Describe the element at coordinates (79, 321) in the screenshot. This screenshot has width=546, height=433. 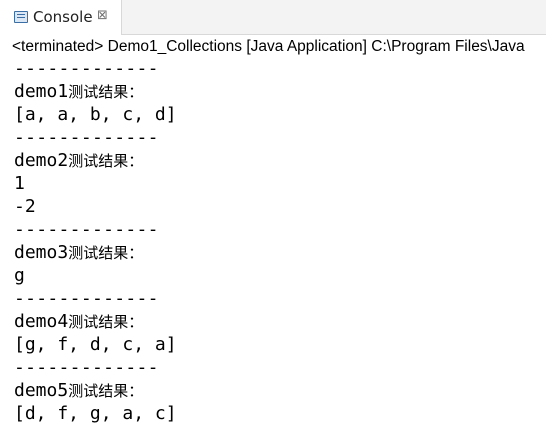
I see `output-line-demo4-heading: demo4测试结果：` at that location.